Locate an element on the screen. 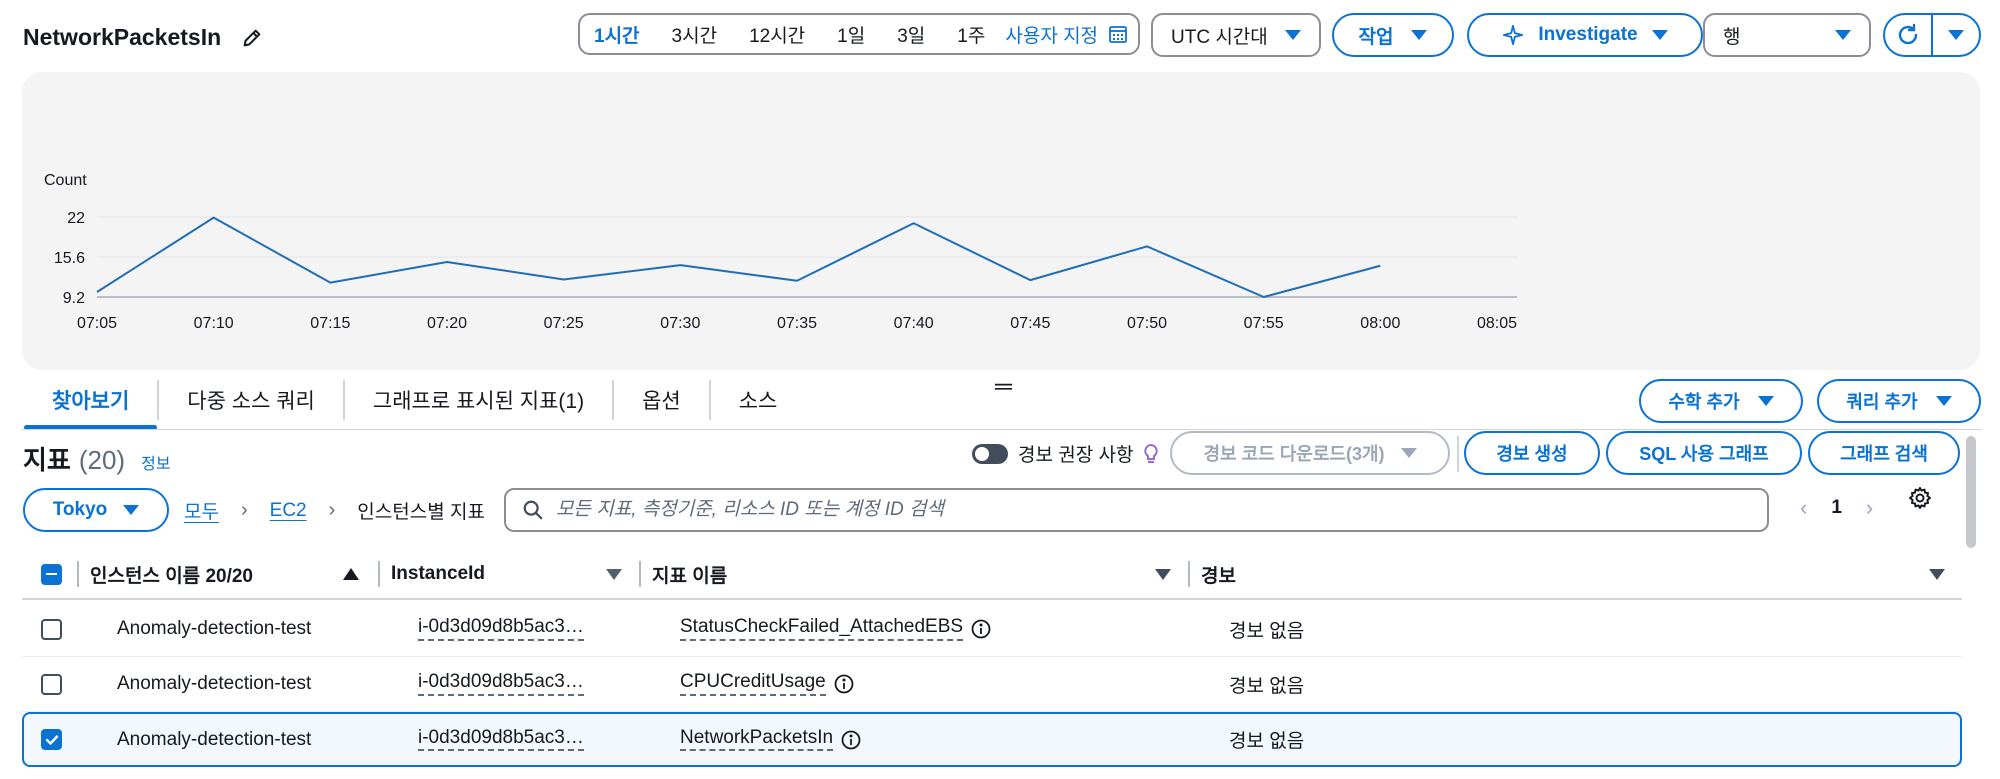 The height and width of the screenshot is (779, 2000). sql-graph-button: SQL 사용 그래프 is located at coordinates (1704, 453).